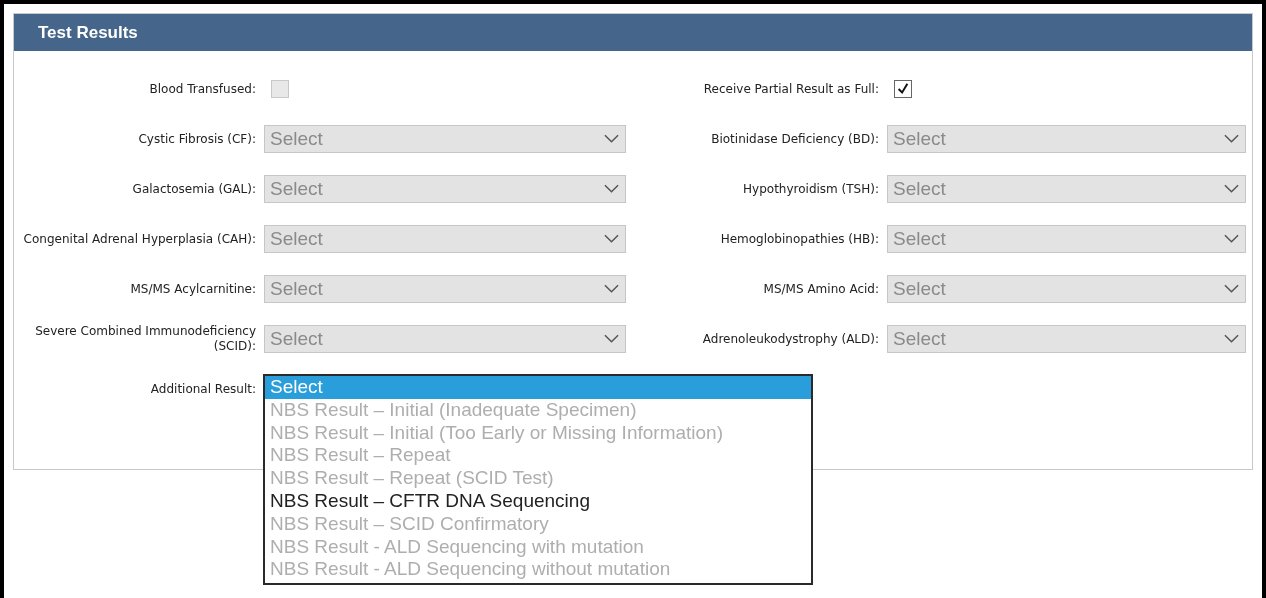 This screenshot has height=598, width=1266. I want to click on dropdown-option: Select, so click(538, 387).